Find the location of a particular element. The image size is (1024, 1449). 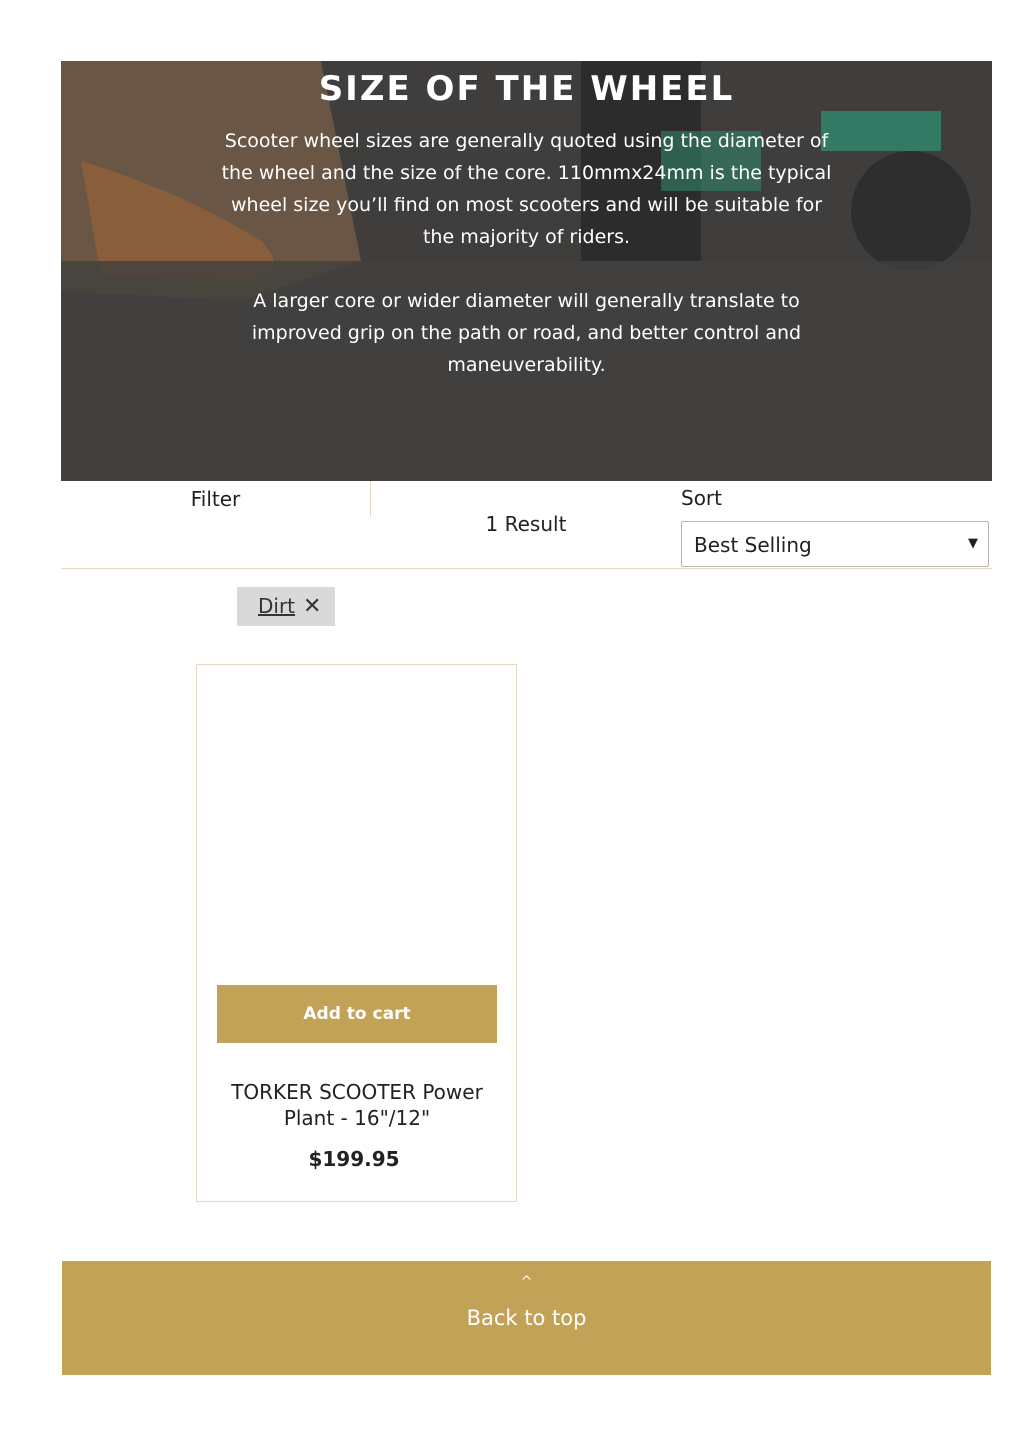

product-image is located at coordinates (356, 830).